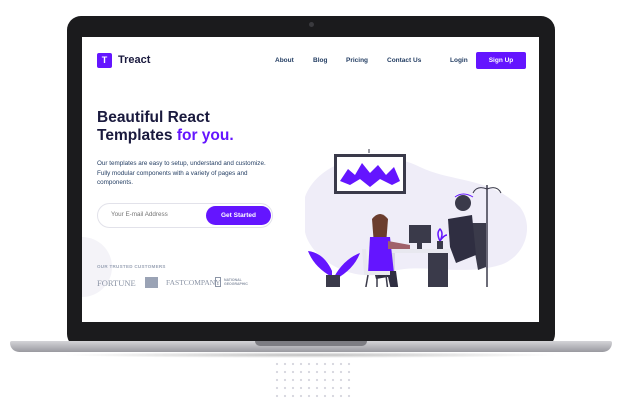  What do you see at coordinates (218, 282) in the screenshot?
I see `natgeo-logo-icon` at bounding box center [218, 282].